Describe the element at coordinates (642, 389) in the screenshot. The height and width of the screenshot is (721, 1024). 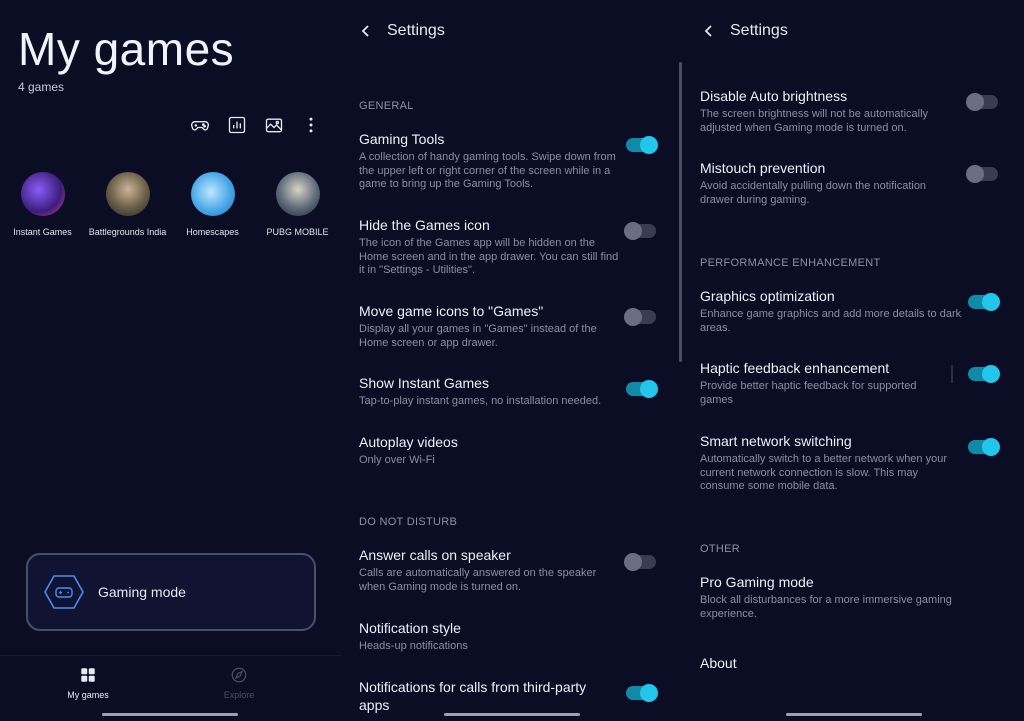
I see `show-instant-games-toggle` at that location.